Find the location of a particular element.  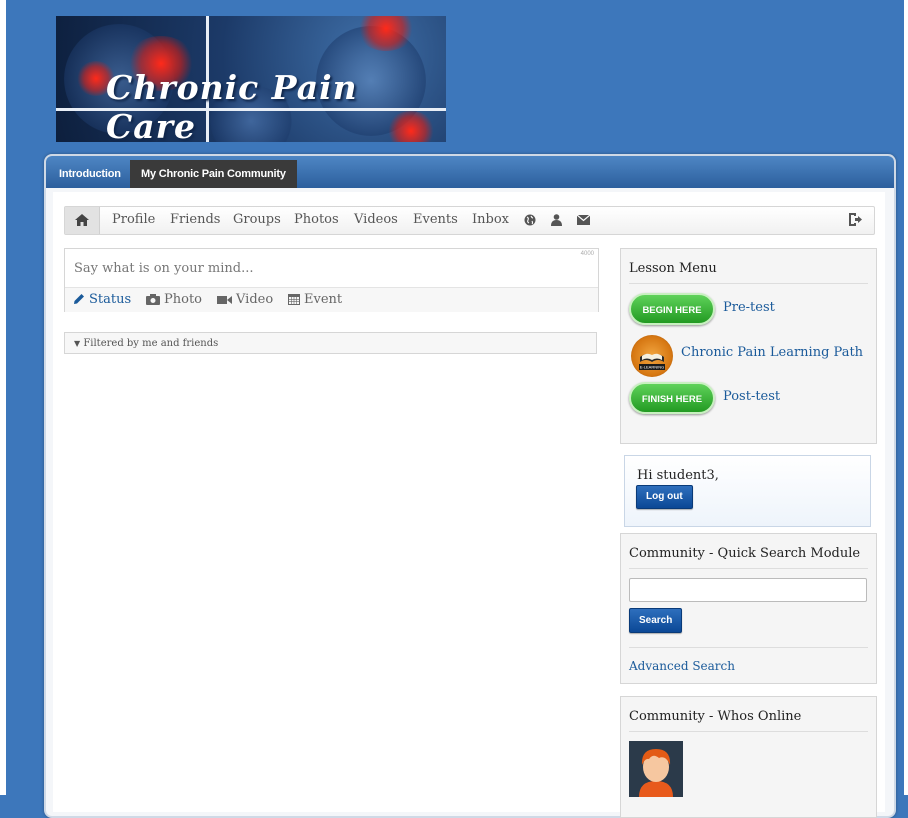

home-button is located at coordinates (82, 220).